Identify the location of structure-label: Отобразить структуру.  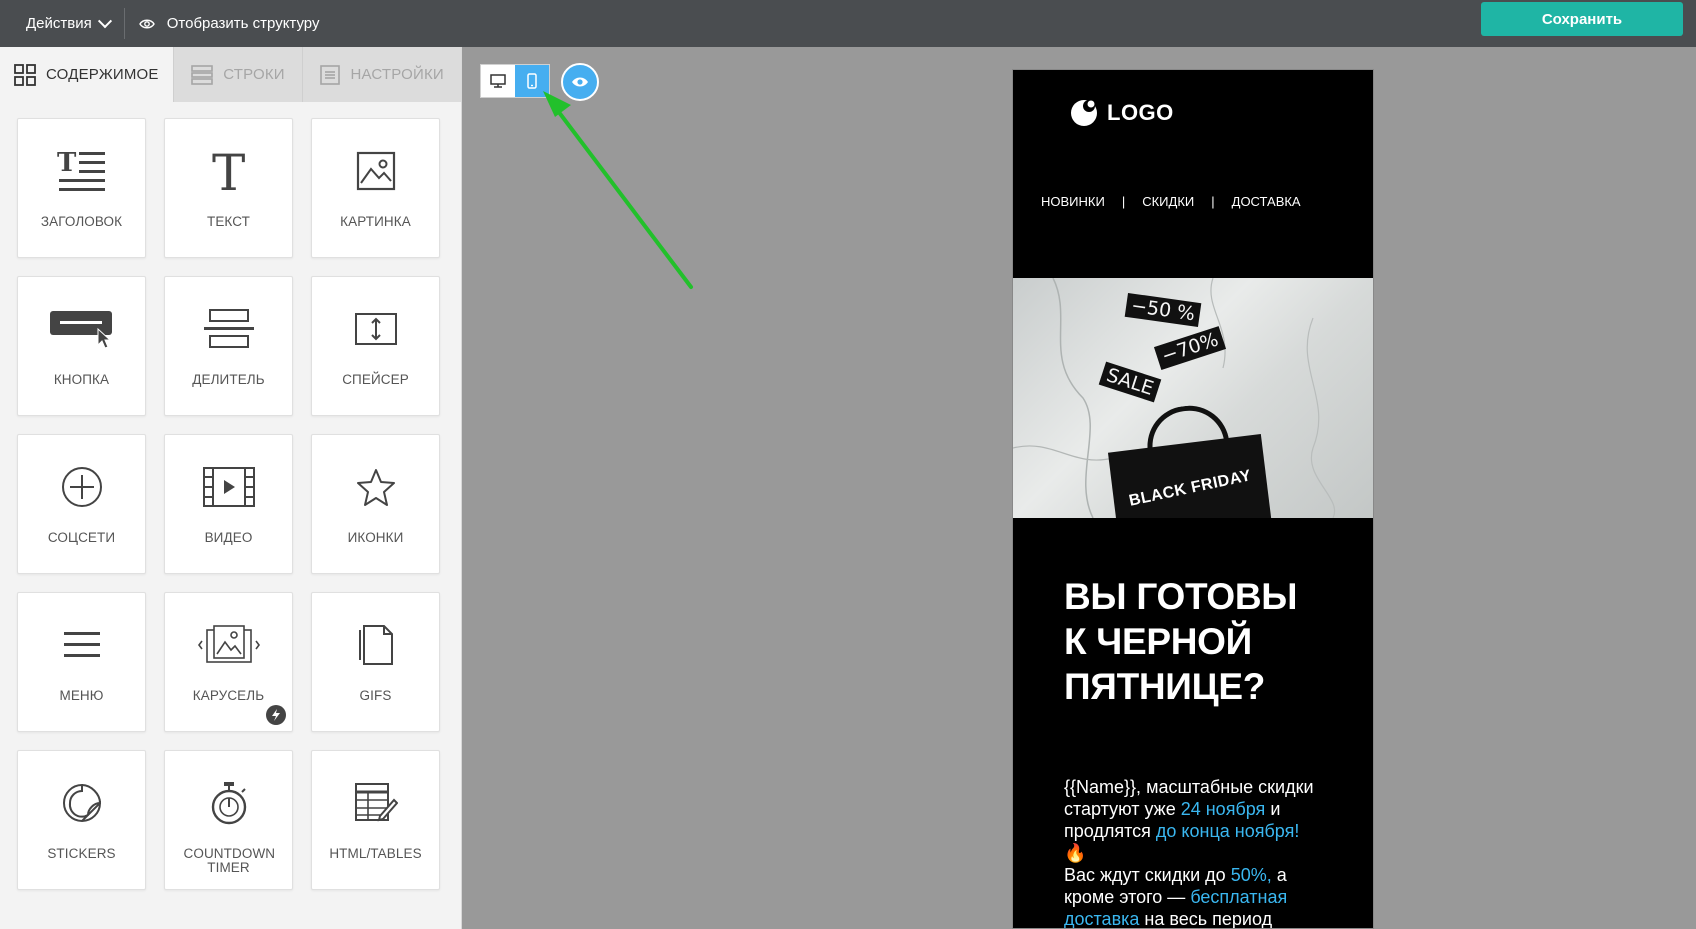
(243, 23).